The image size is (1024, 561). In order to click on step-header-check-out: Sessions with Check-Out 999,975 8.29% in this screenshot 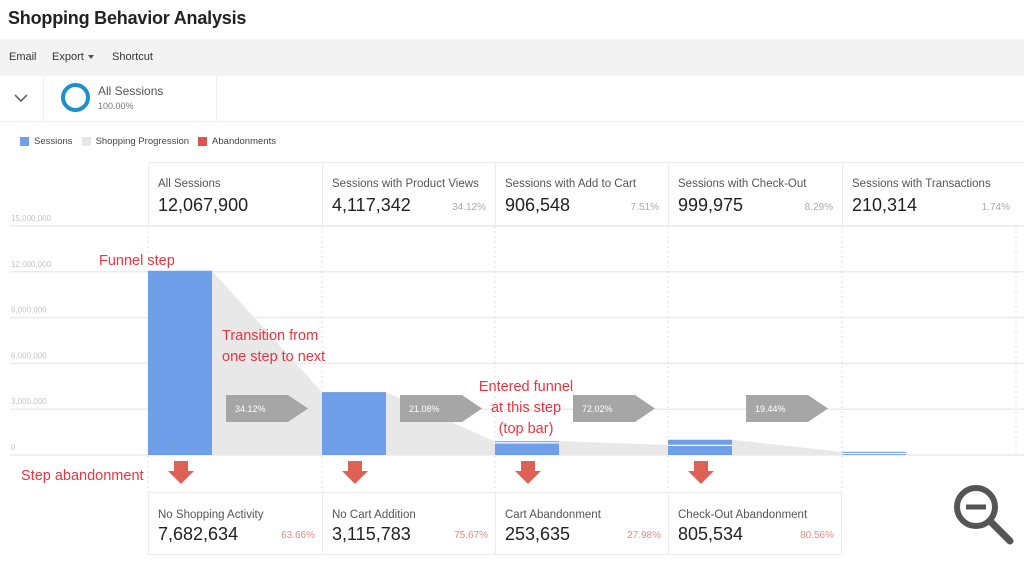, I will do `click(755, 194)`.